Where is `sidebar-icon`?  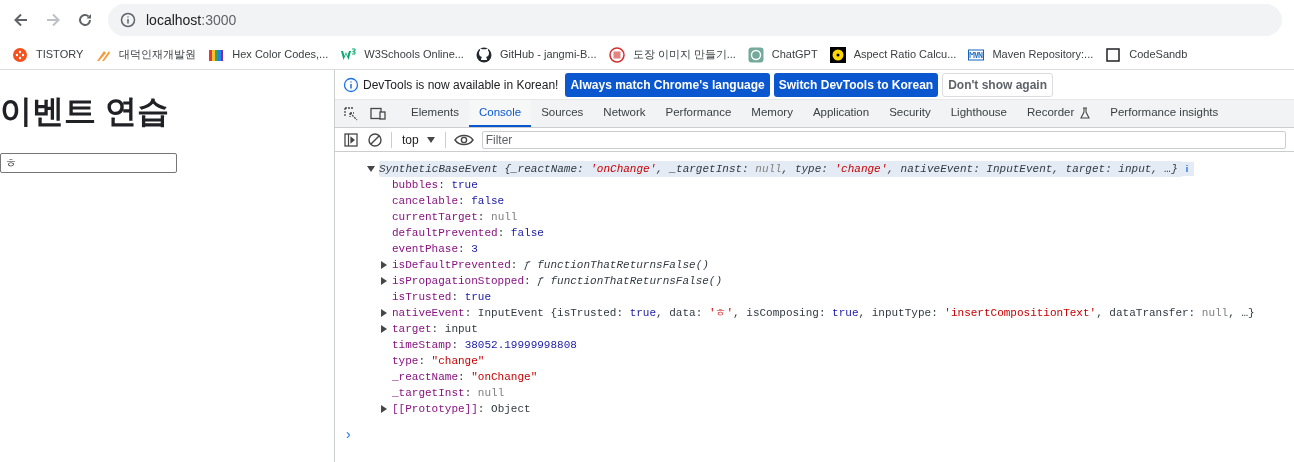
sidebar-icon is located at coordinates (351, 139).